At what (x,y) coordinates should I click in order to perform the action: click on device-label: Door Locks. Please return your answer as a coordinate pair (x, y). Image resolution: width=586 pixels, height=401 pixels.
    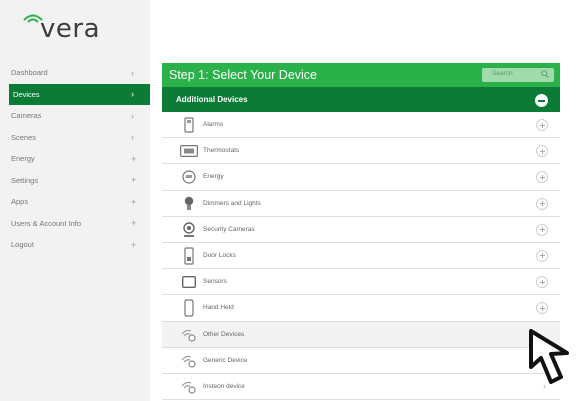
    Looking at the image, I should click on (219, 256).